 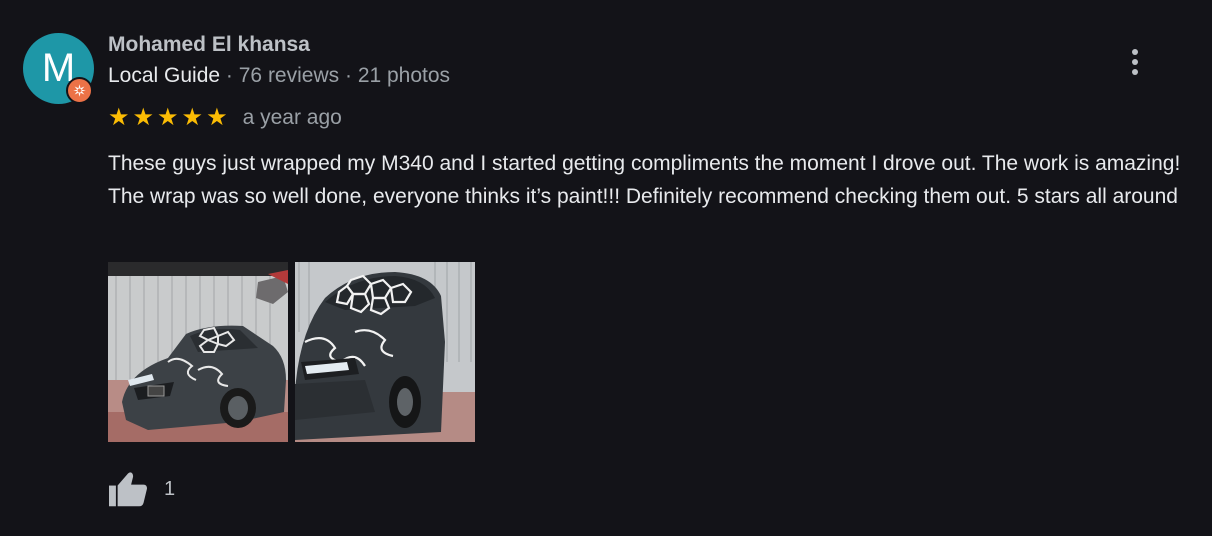 What do you see at coordinates (128, 489) in the screenshot?
I see `thumbs-up-icon` at bounding box center [128, 489].